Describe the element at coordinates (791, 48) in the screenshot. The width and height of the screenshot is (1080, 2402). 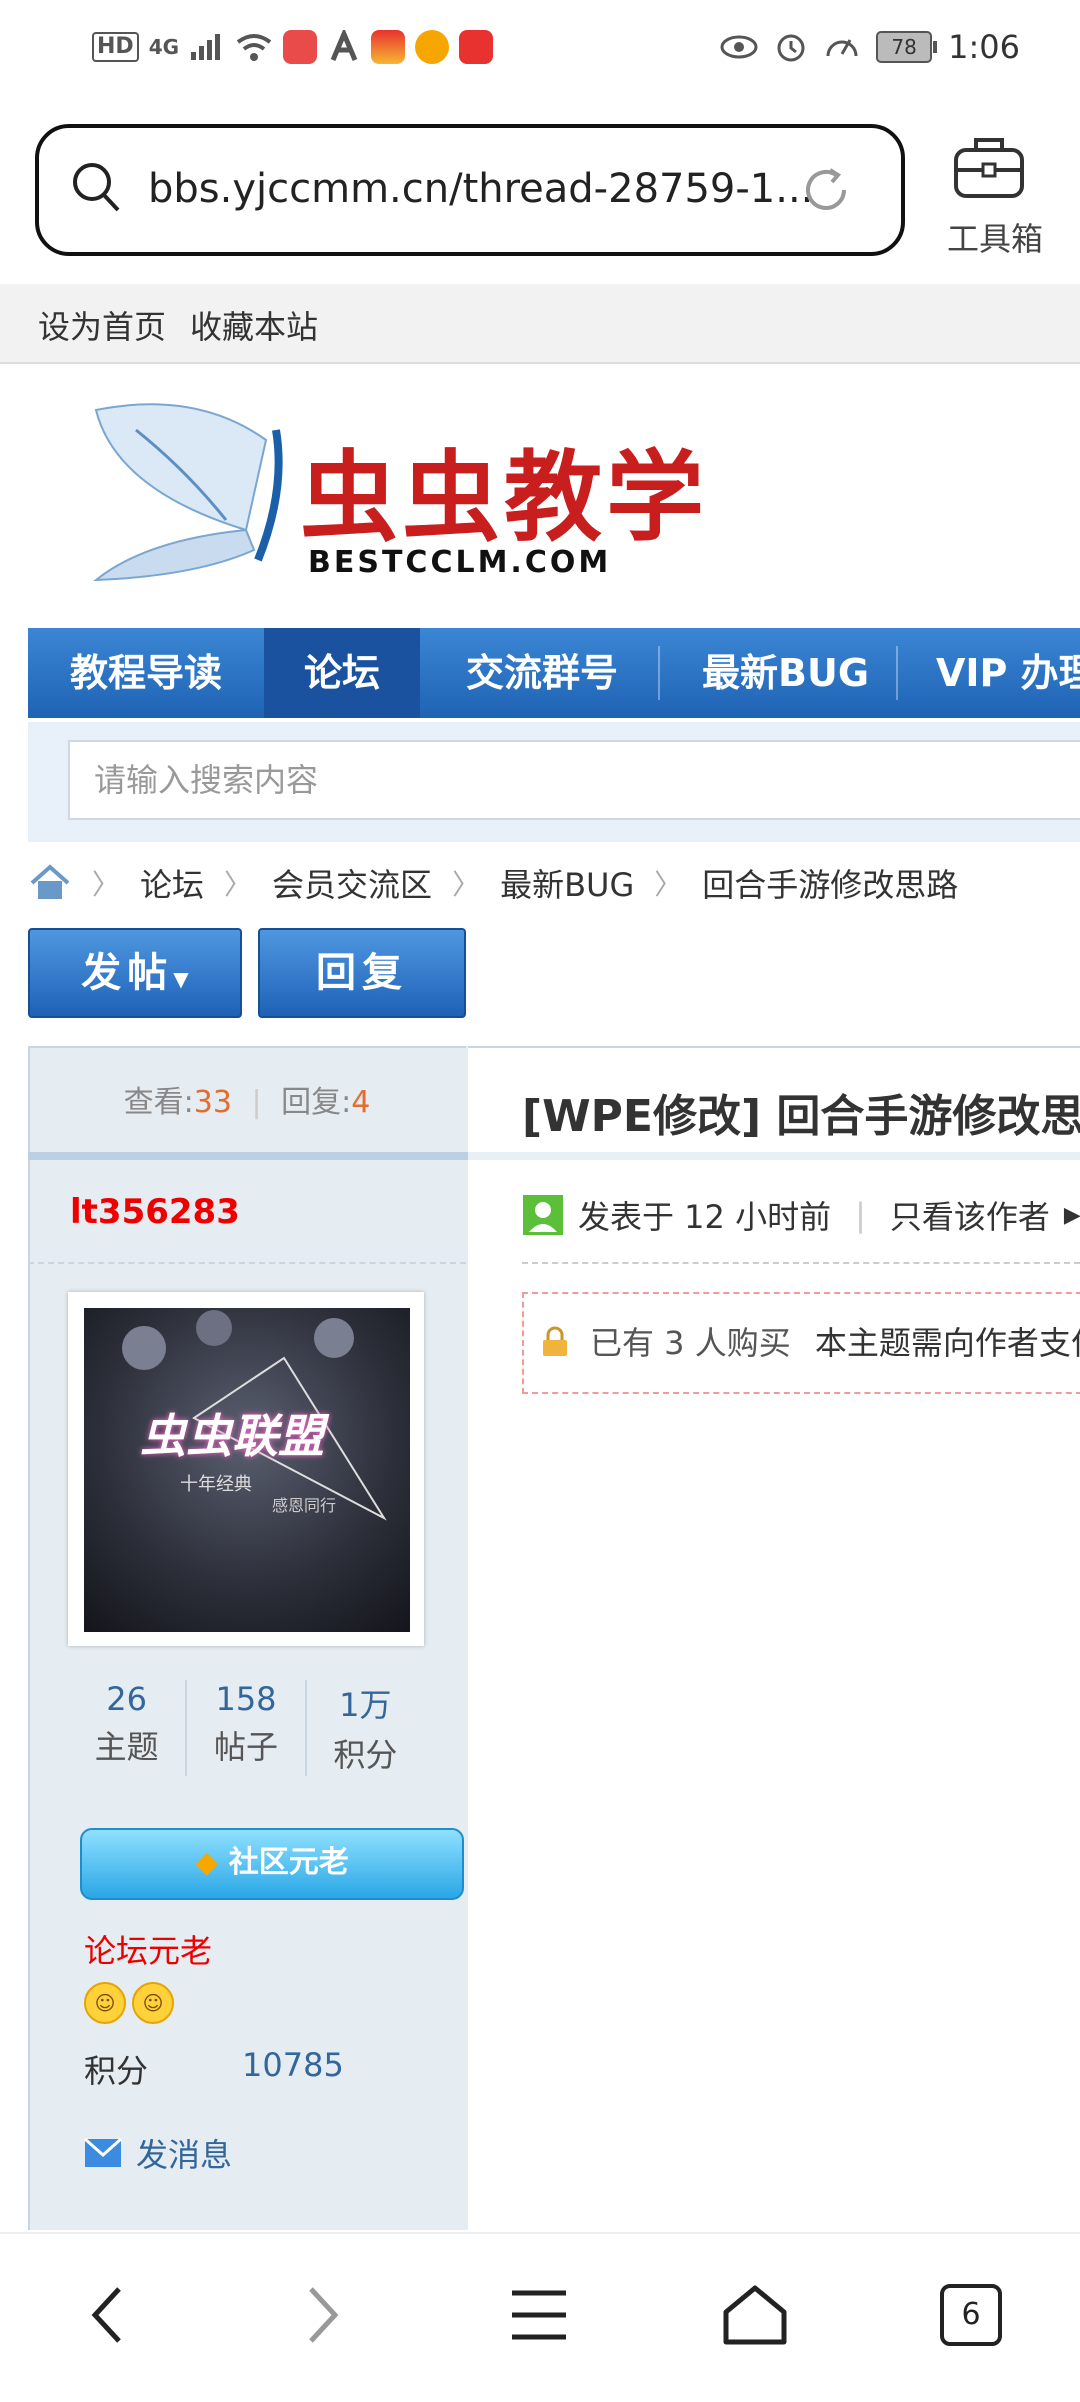
I see `alarm-icon` at that location.